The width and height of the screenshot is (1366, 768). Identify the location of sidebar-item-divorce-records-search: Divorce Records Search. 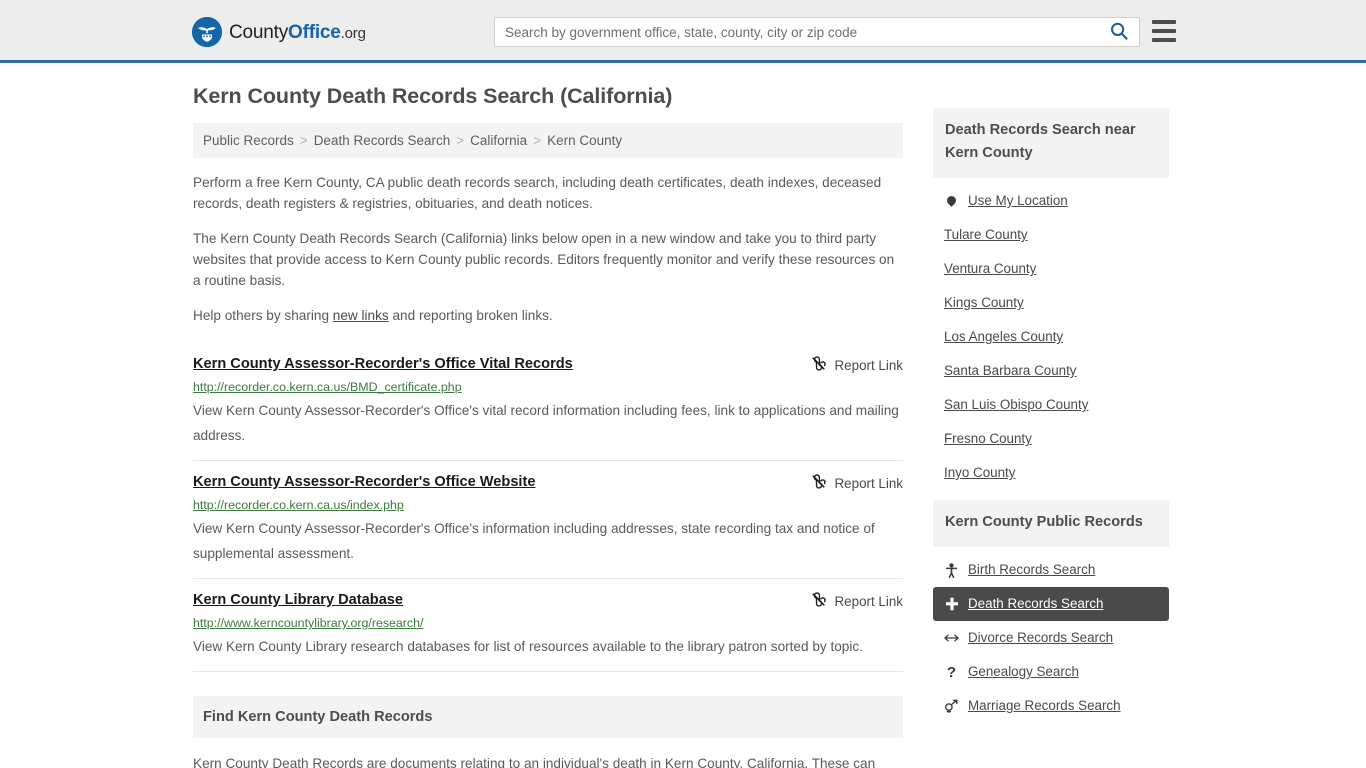
(1051, 638).